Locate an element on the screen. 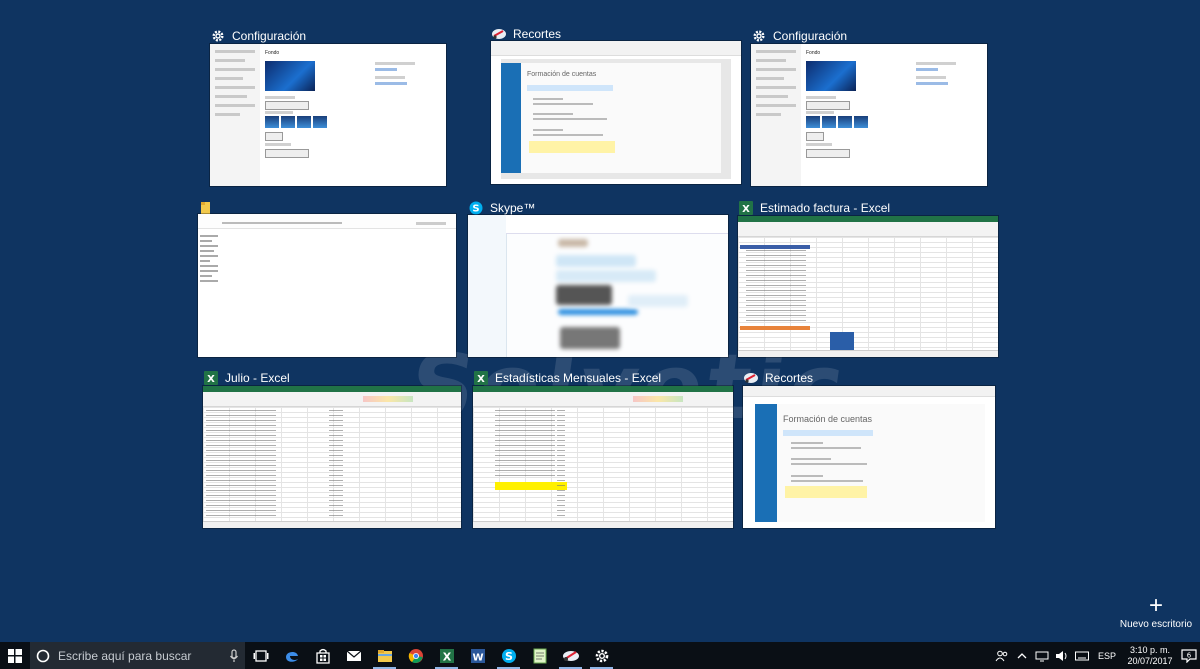 This screenshot has width=1200, height=669. new-desktop-label: Nuevo escritorio is located at coordinates (1156, 624).